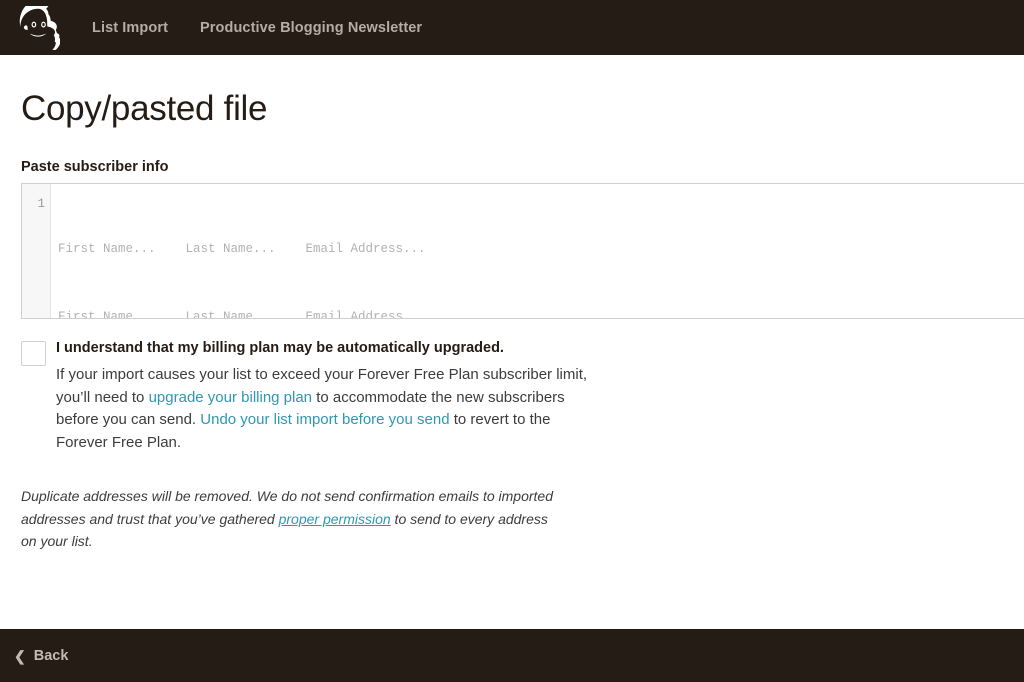 The height and width of the screenshot is (682, 1024). What do you see at coordinates (335, 519) in the screenshot?
I see `proper-permission-link: proper permission` at bounding box center [335, 519].